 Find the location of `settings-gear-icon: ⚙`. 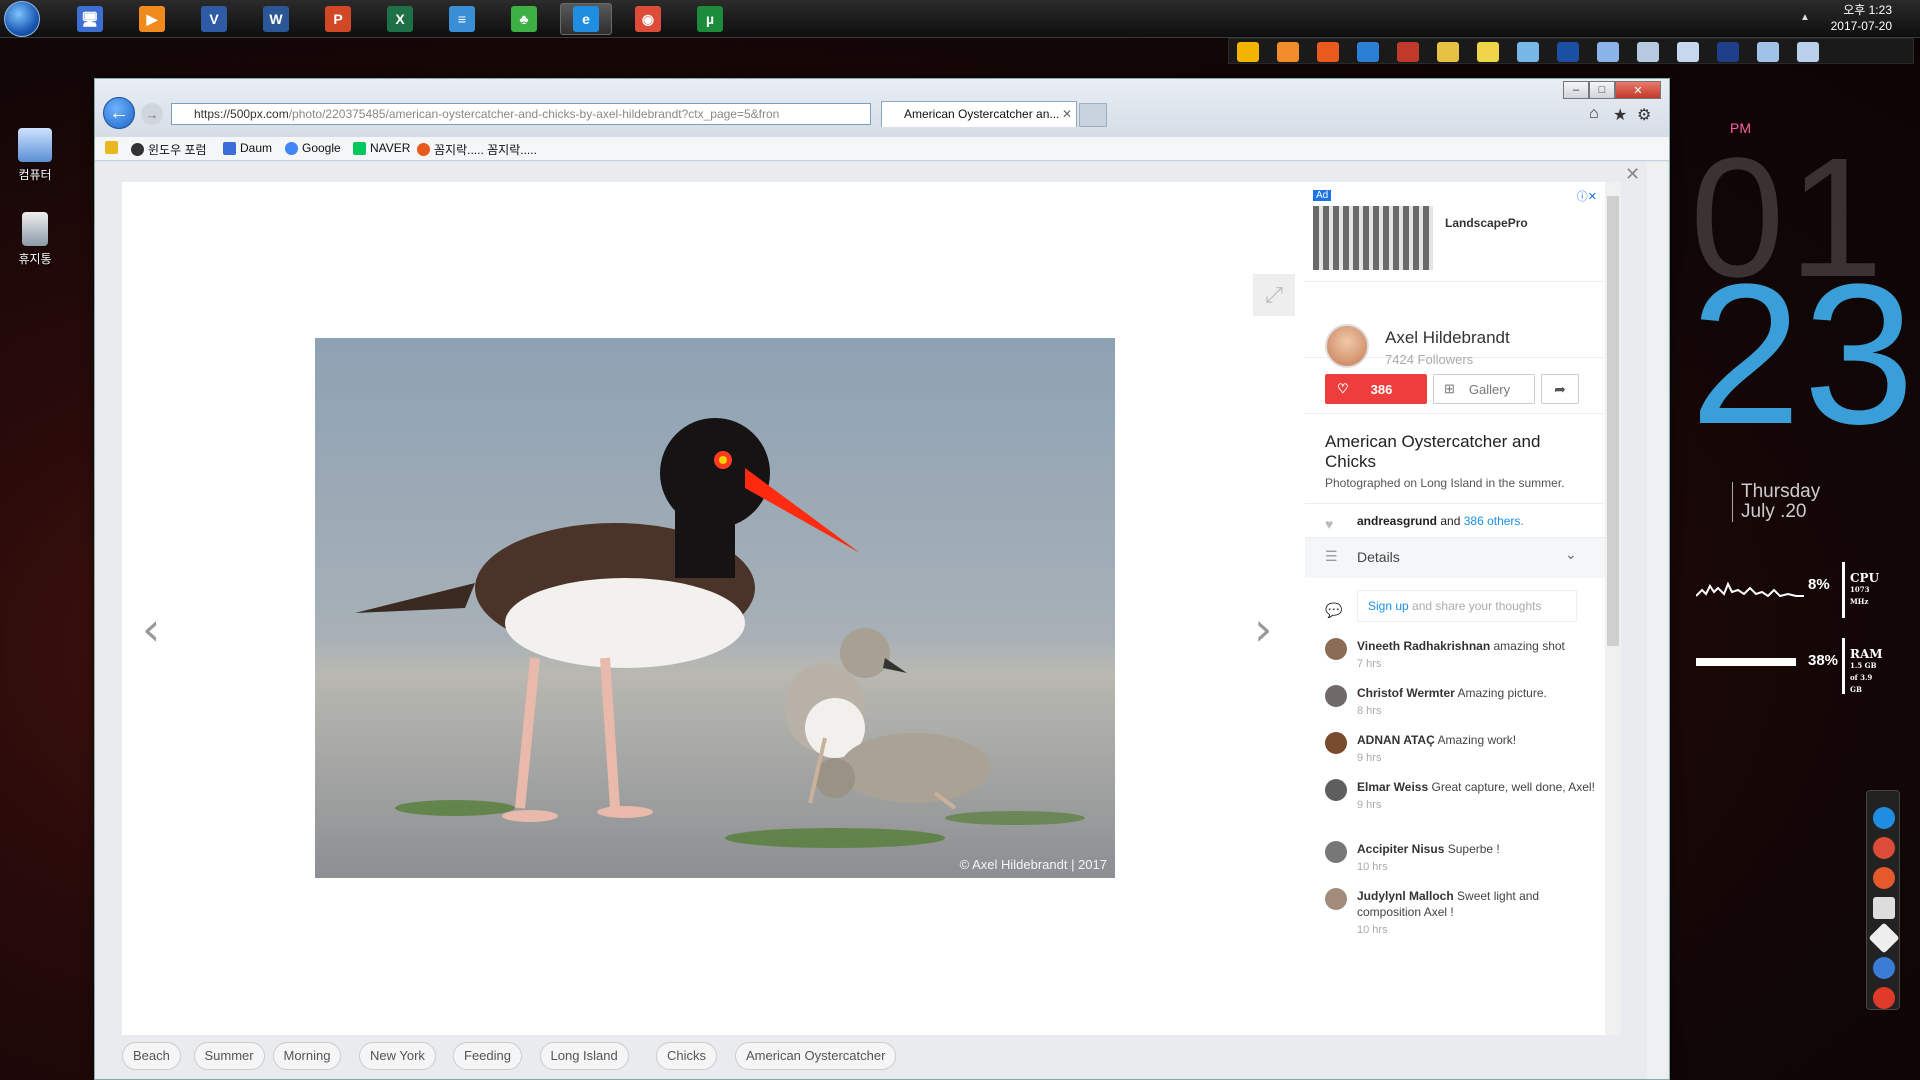

settings-gear-icon: ⚙ is located at coordinates (1644, 115).